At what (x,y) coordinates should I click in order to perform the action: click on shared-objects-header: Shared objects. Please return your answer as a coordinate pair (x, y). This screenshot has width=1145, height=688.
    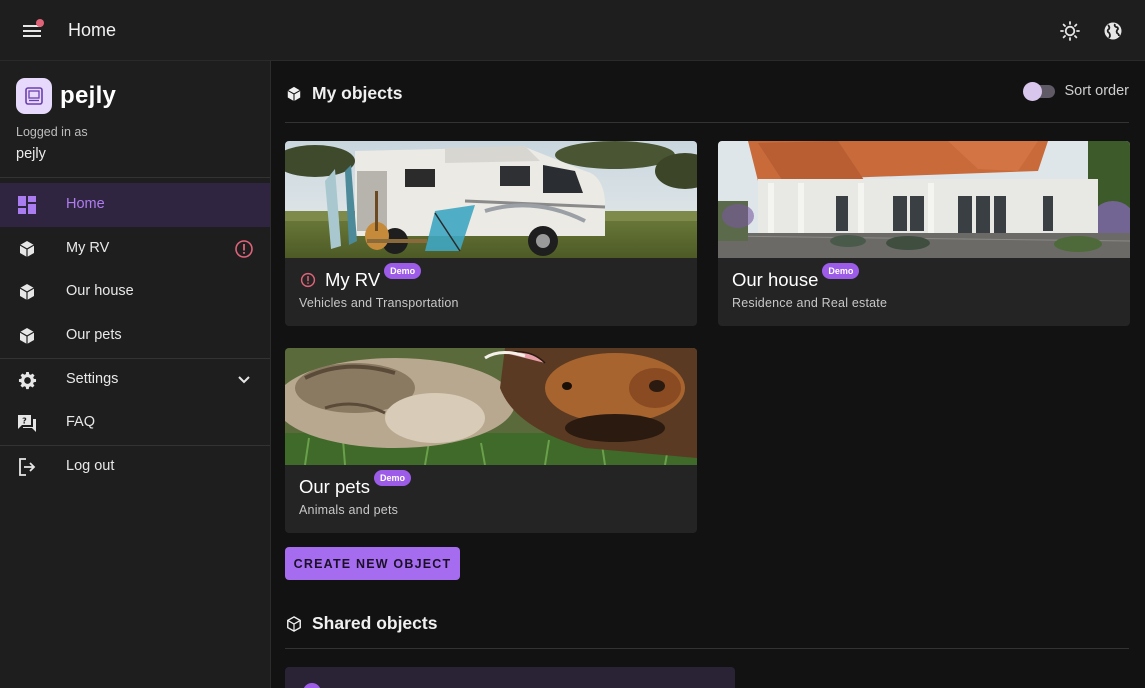
    Looking at the image, I should click on (361, 623).